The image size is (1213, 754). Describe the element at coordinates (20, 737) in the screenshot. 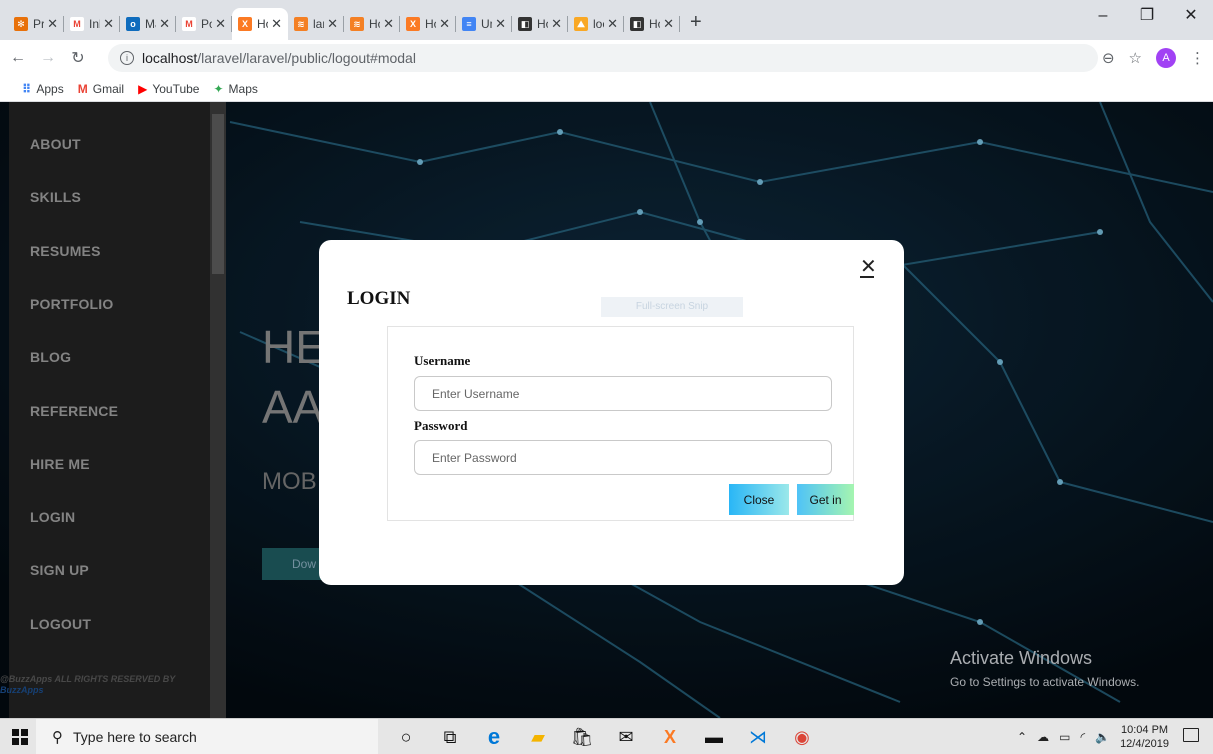

I see `windows-start-icon` at that location.